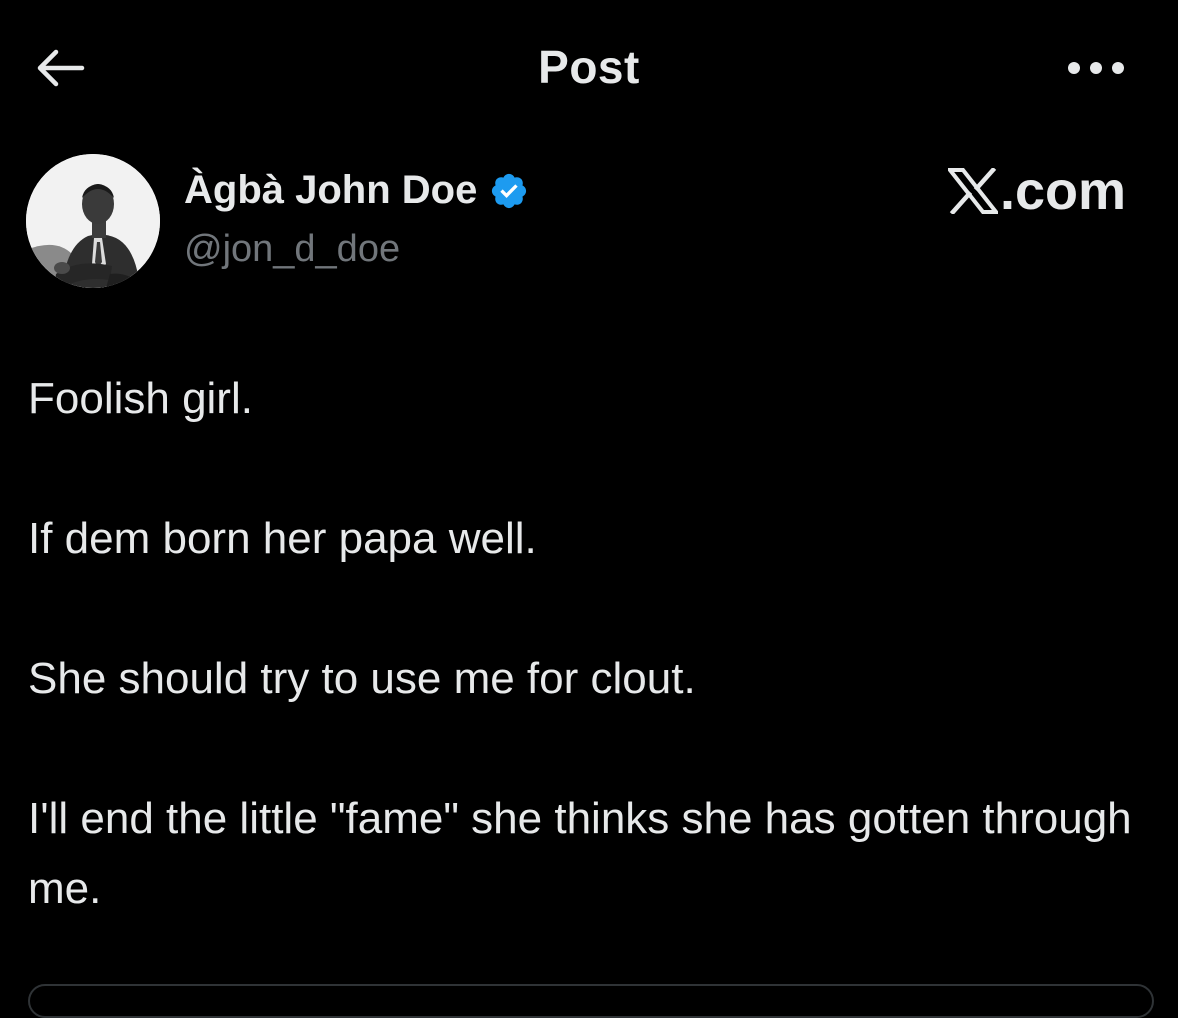 This screenshot has height=1018, width=1178. I want to click on x-watermark: .com, so click(1036, 191).